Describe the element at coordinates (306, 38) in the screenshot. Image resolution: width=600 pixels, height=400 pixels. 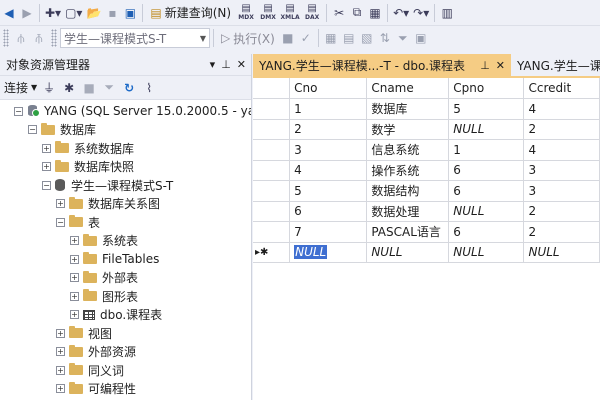
I see `parse-icon: ✓` at that location.